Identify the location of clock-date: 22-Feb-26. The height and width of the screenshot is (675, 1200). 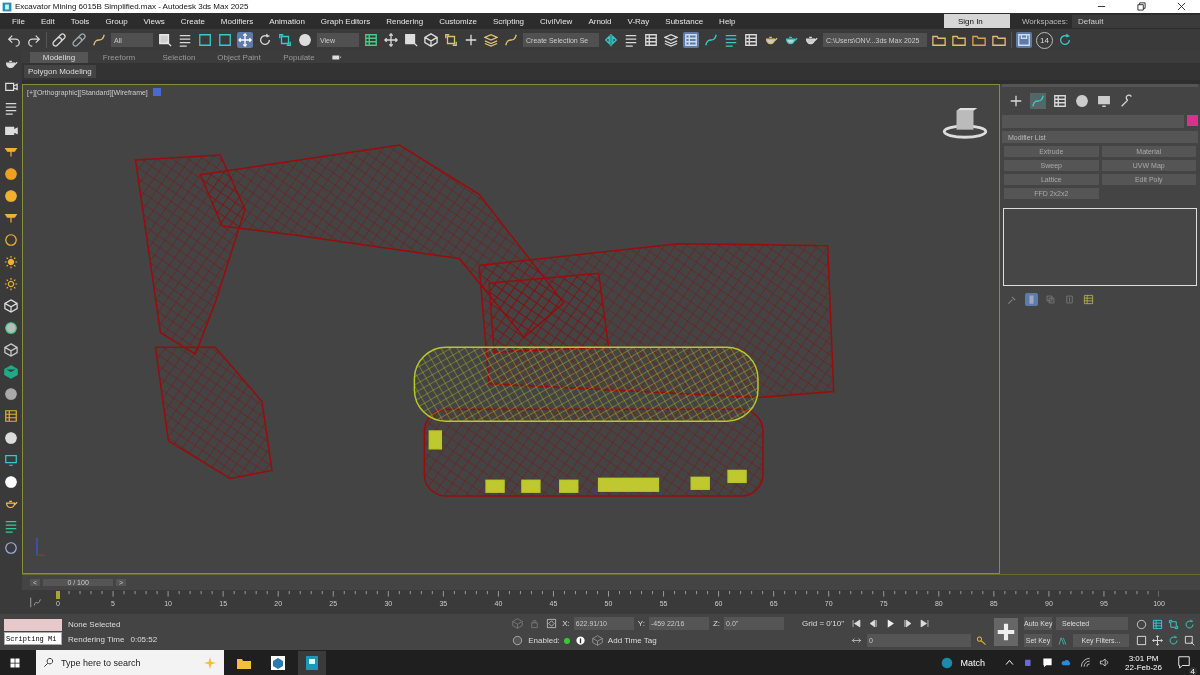
(1143, 667).